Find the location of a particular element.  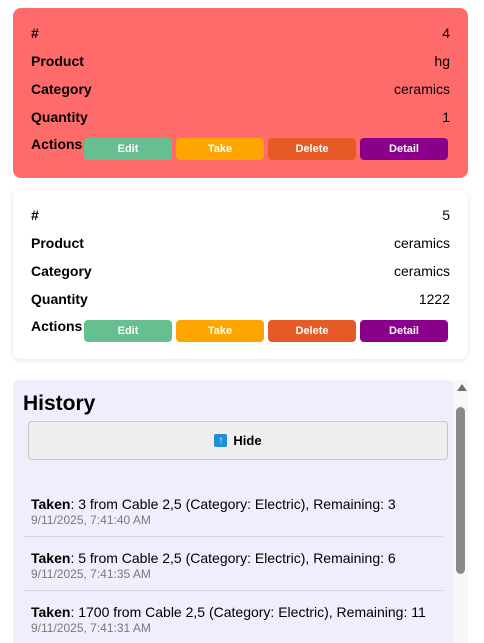

history-scrollbar is located at coordinates (461, 511).